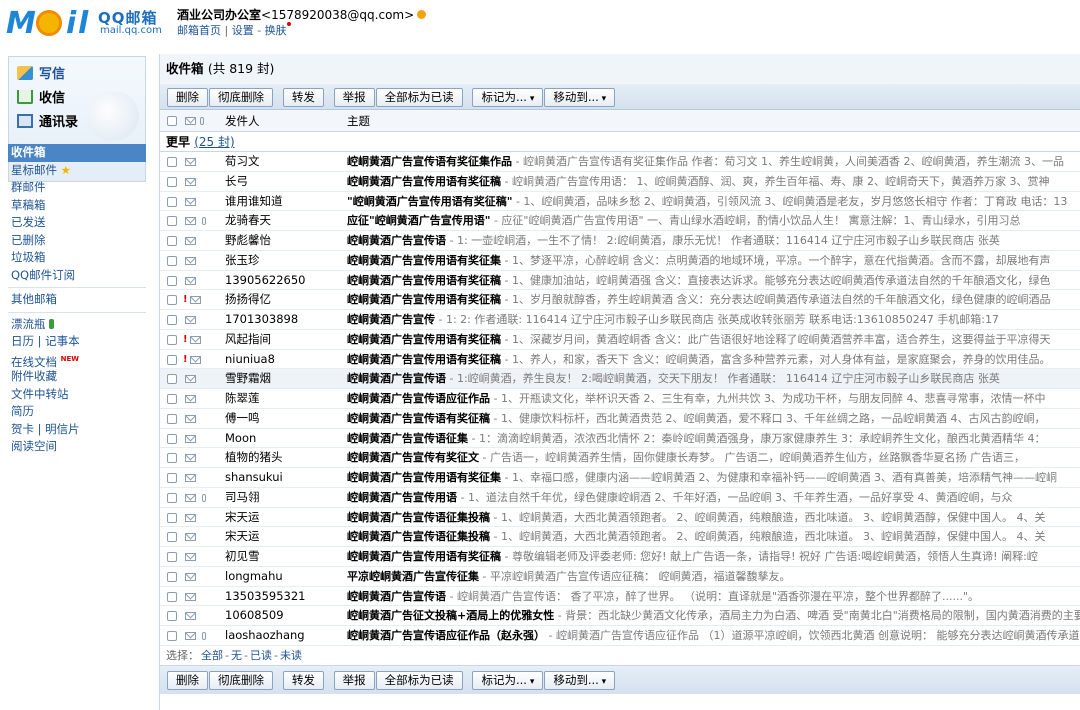 The height and width of the screenshot is (710, 1080). I want to click on select-read-link: 已读, so click(261, 655).